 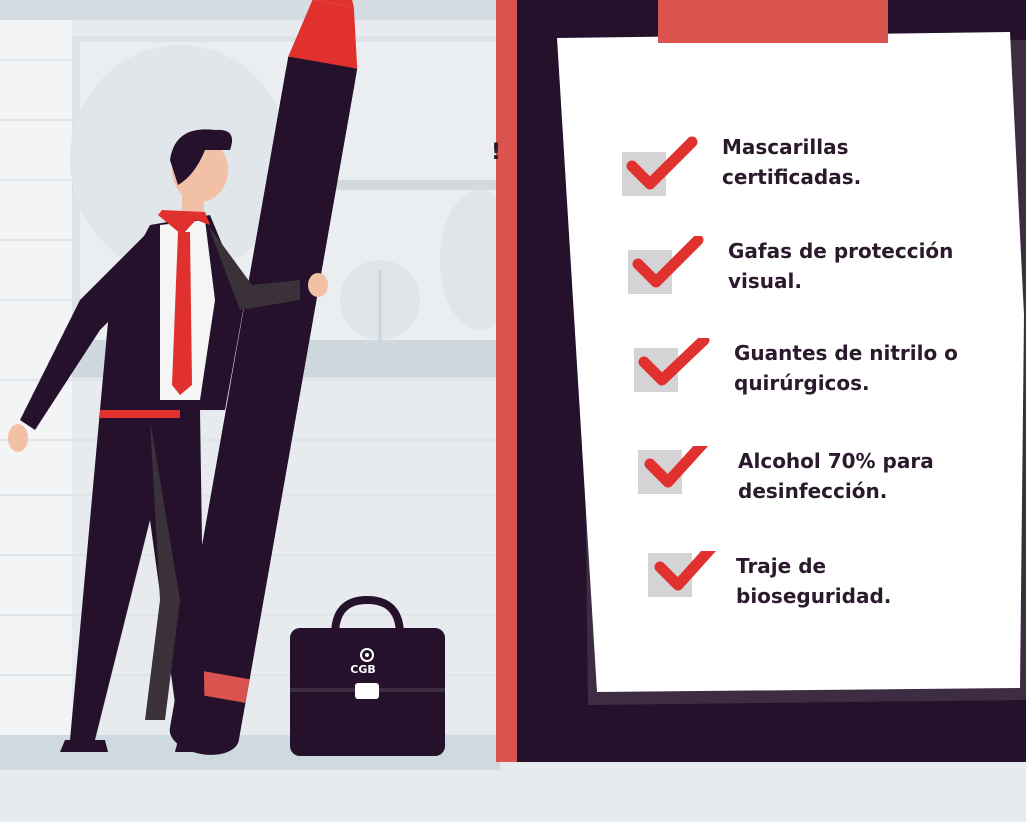 What do you see at coordinates (363, 669) in the screenshot?
I see `briefcase-brand-label: CGB` at bounding box center [363, 669].